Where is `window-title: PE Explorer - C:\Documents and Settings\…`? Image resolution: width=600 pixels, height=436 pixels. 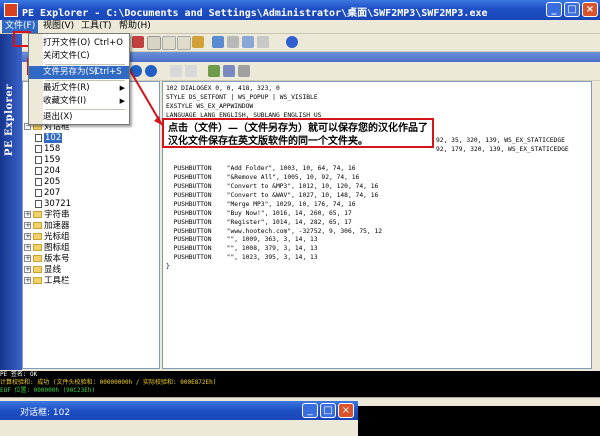 window-title: PE Explorer - C:\Documents and Settings\… is located at coordinates (255, 13).